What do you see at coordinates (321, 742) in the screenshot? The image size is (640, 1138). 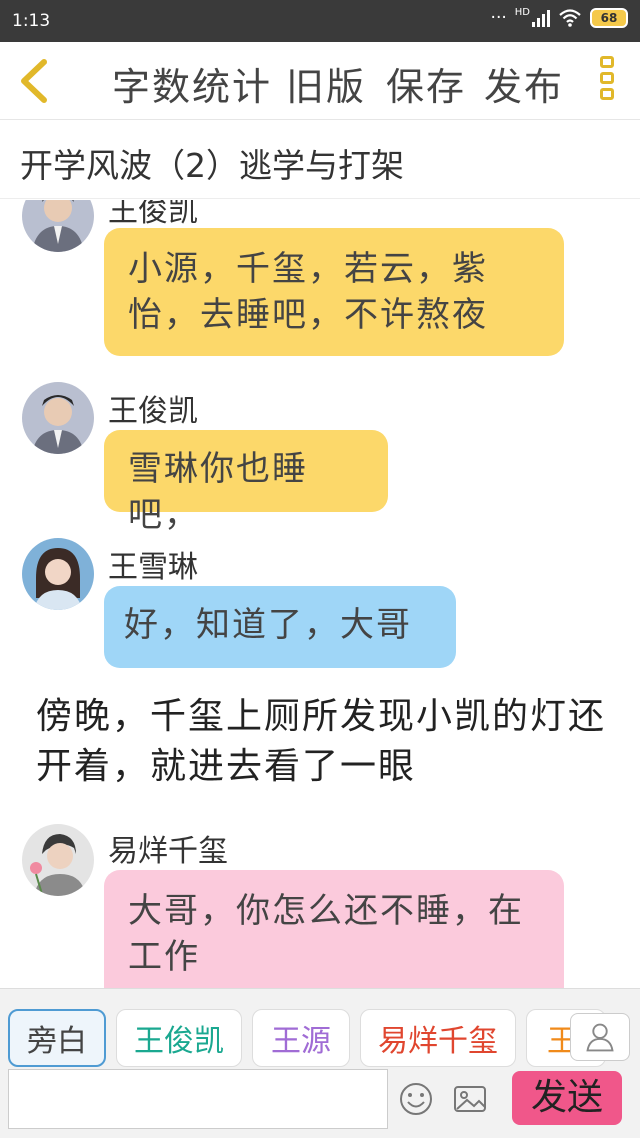 I see `narration-text: 傍晚，千玺上厕所发现小凯的灯还开着，就进去看了一眼` at bounding box center [321, 742].